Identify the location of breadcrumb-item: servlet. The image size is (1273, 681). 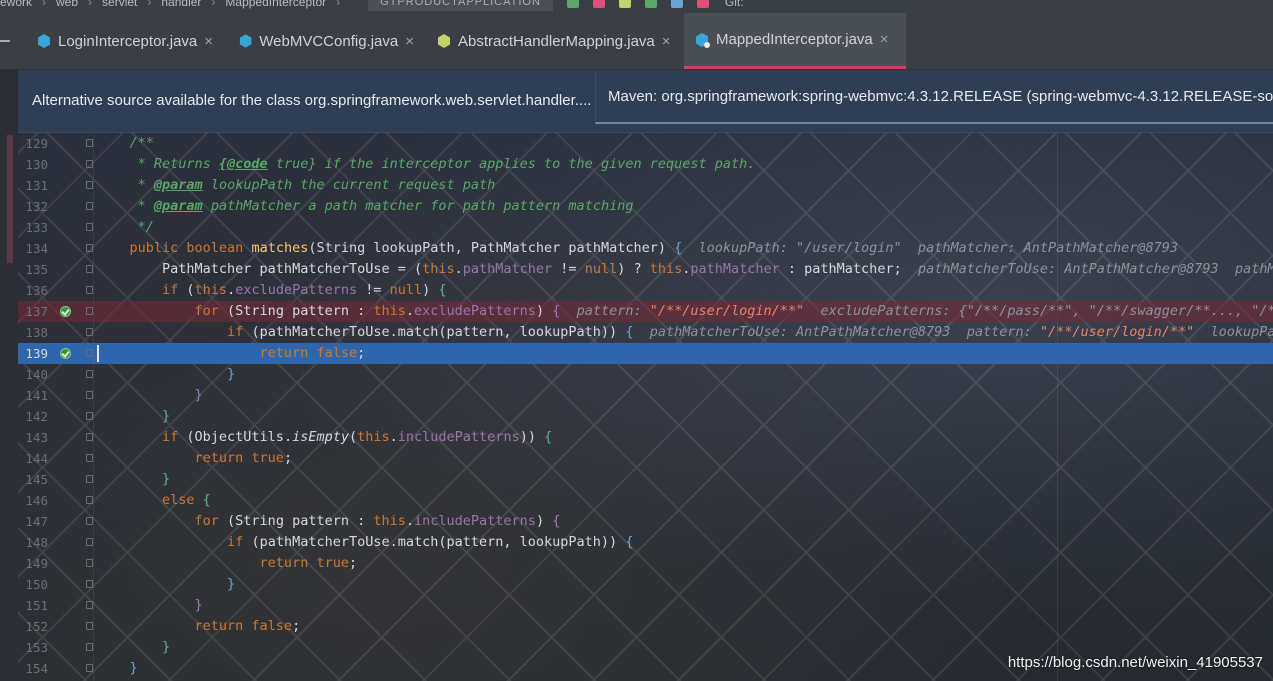
(119, 4).